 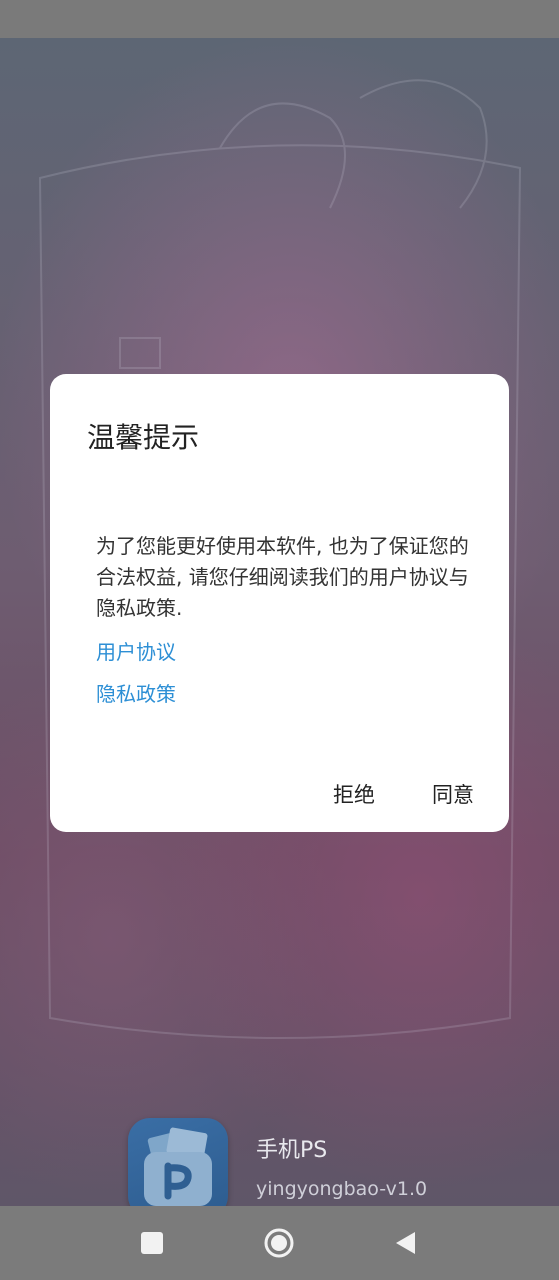 What do you see at coordinates (405, 1243) in the screenshot?
I see `back-triangle-icon` at bounding box center [405, 1243].